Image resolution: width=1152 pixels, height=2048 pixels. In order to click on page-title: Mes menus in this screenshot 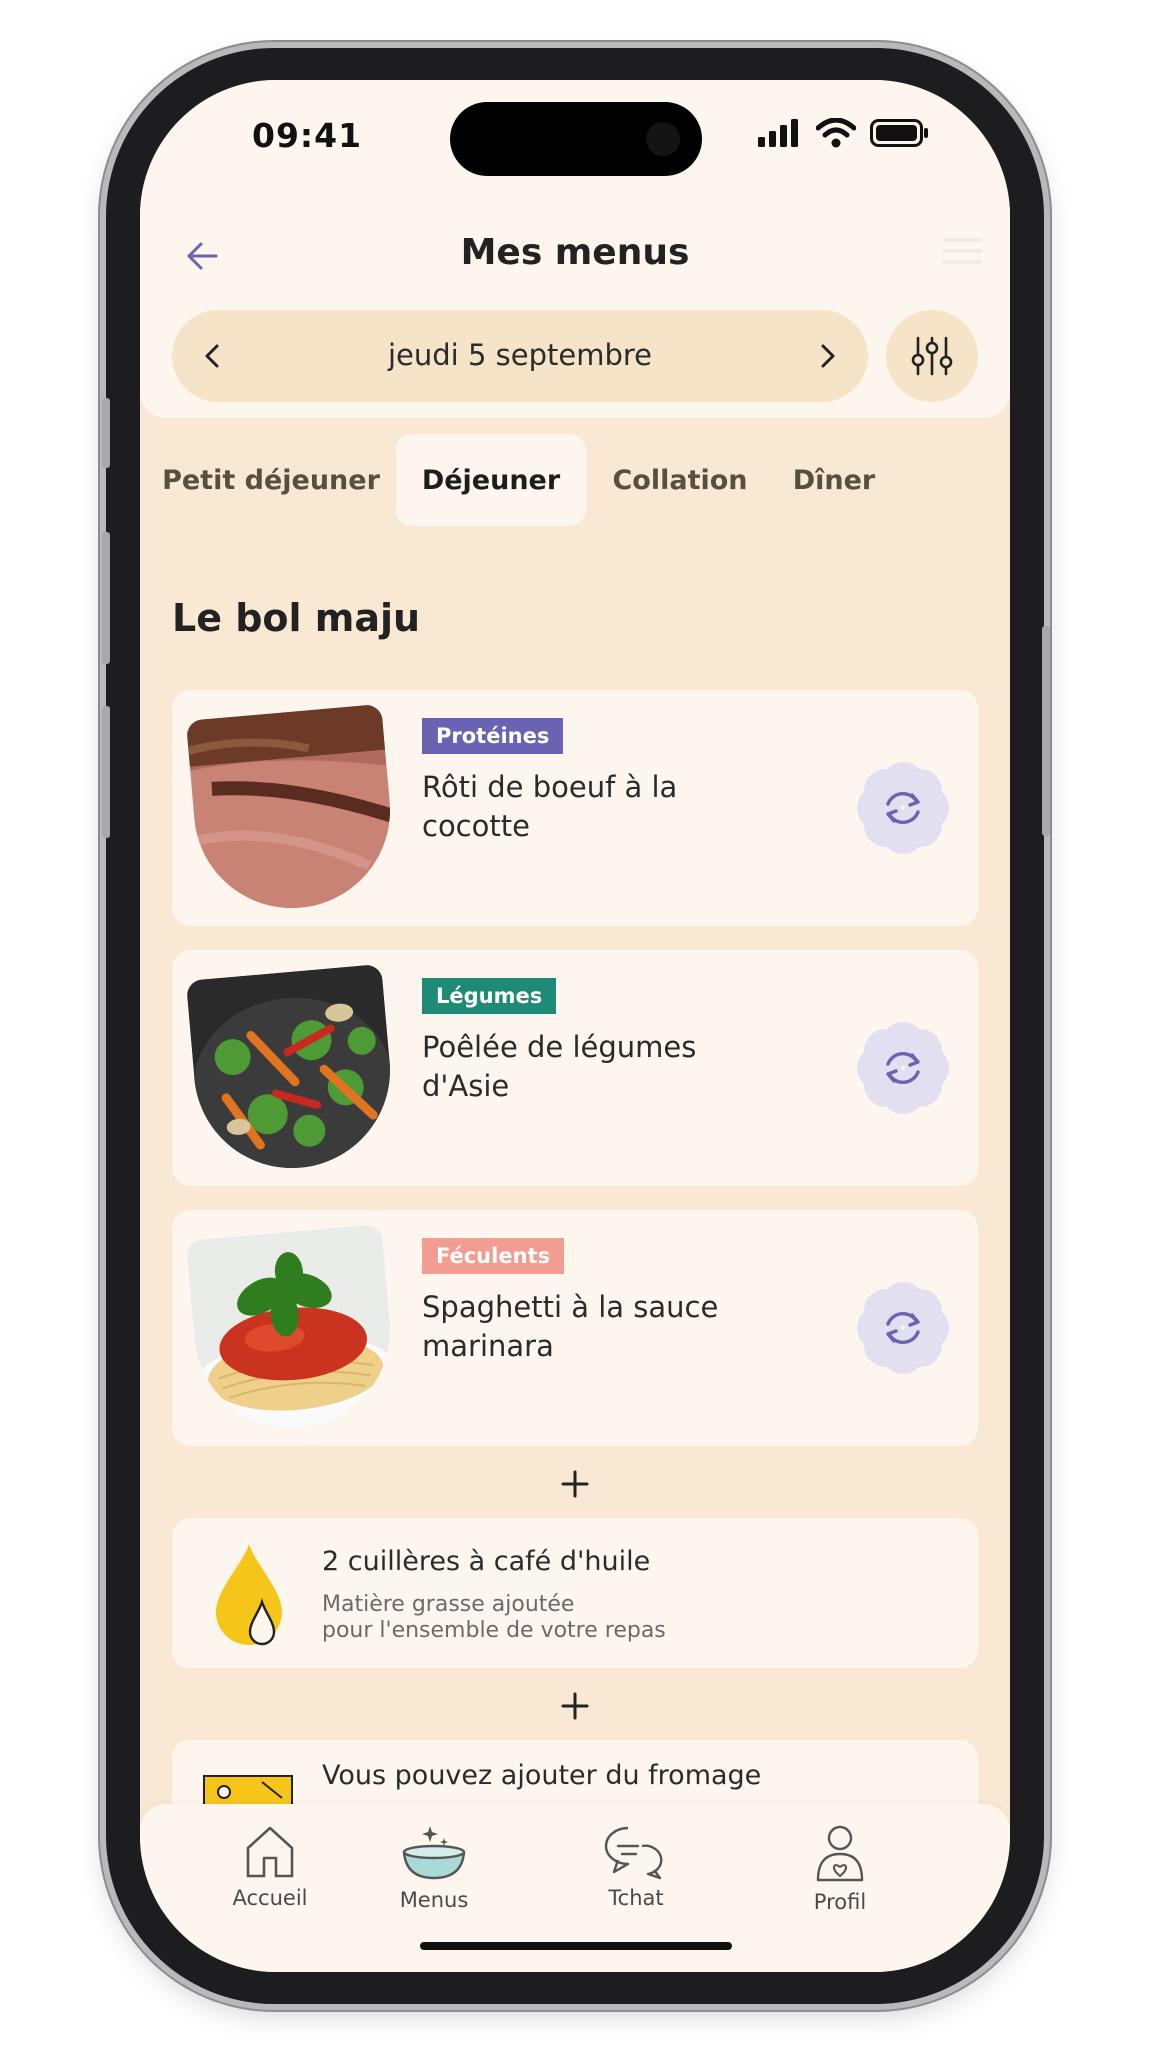, I will do `click(575, 252)`.